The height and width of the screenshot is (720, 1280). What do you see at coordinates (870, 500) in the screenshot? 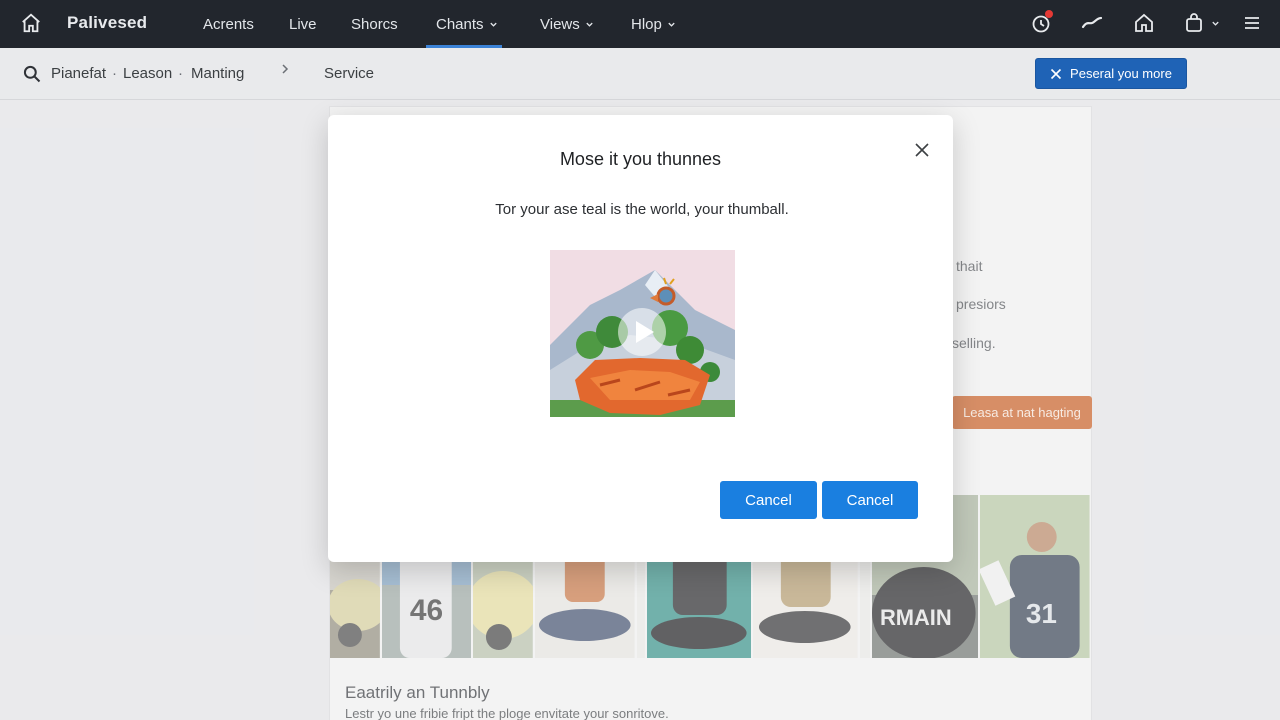
I see `cancel-button-secondary: Cancel` at bounding box center [870, 500].